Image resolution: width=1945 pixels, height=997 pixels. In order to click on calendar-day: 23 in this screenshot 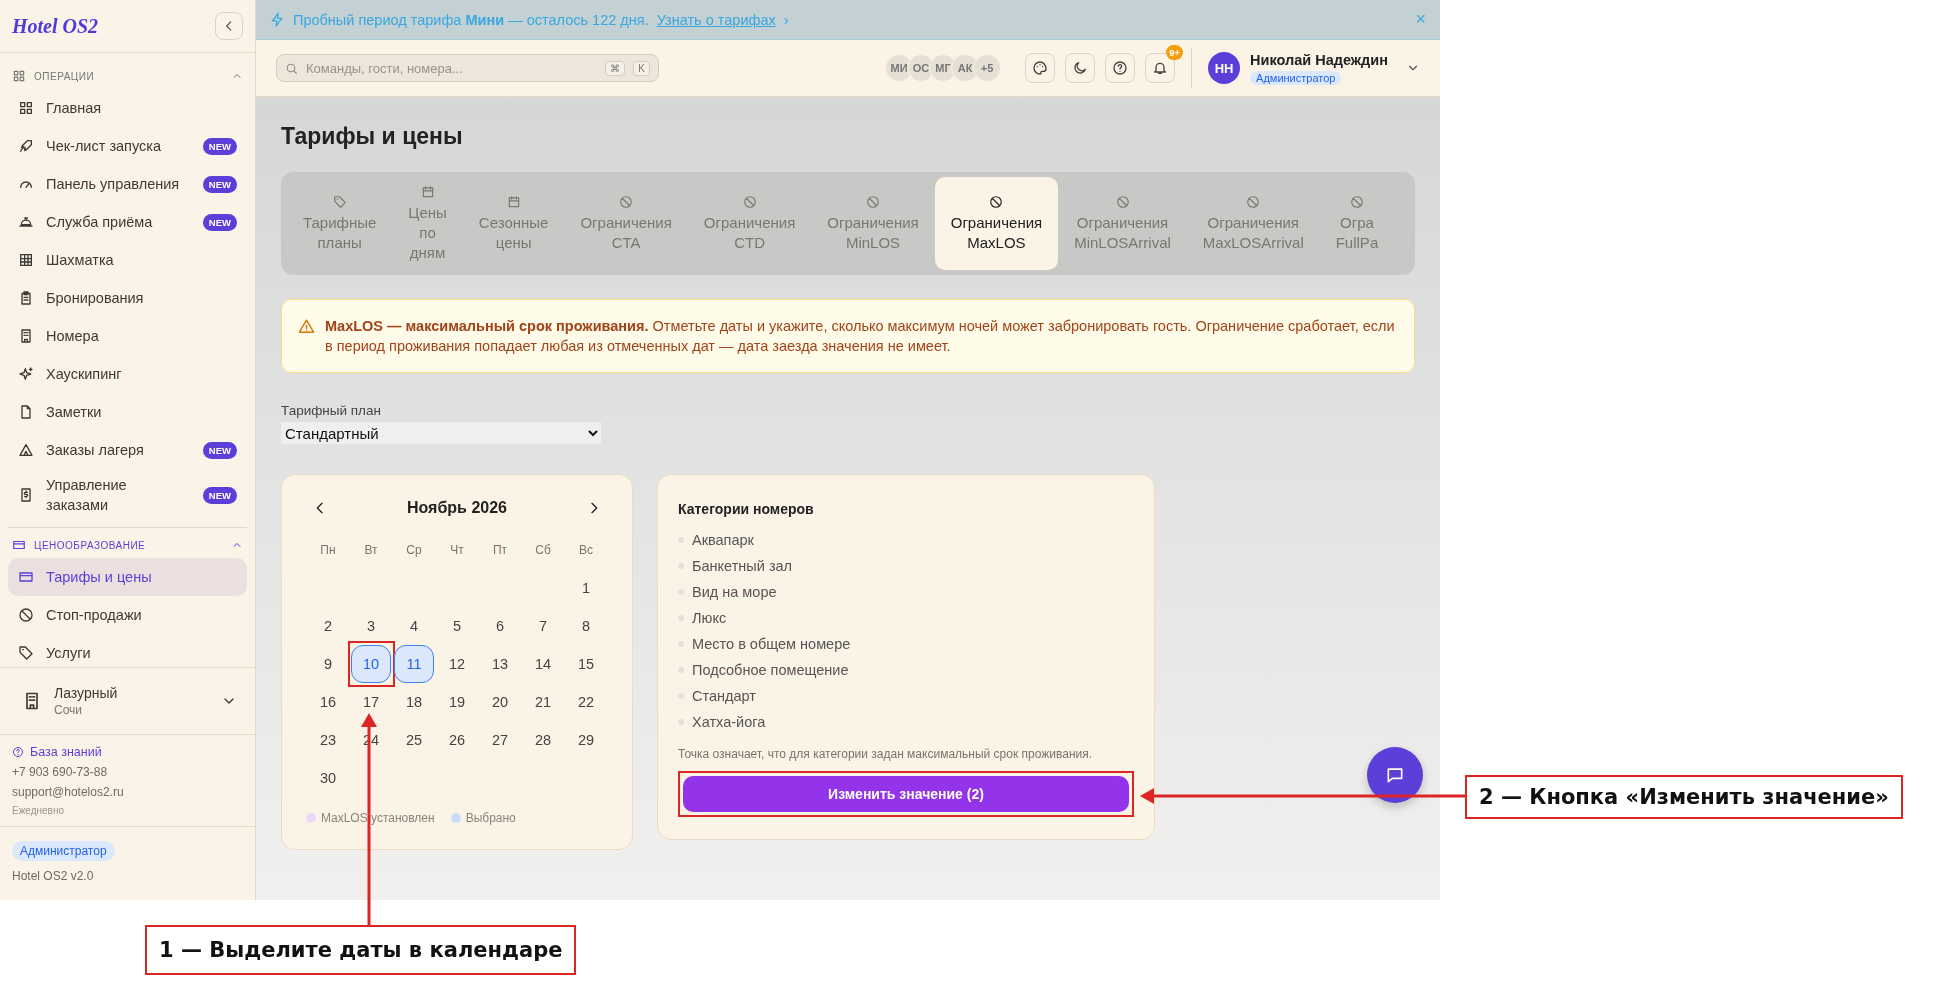, I will do `click(328, 740)`.